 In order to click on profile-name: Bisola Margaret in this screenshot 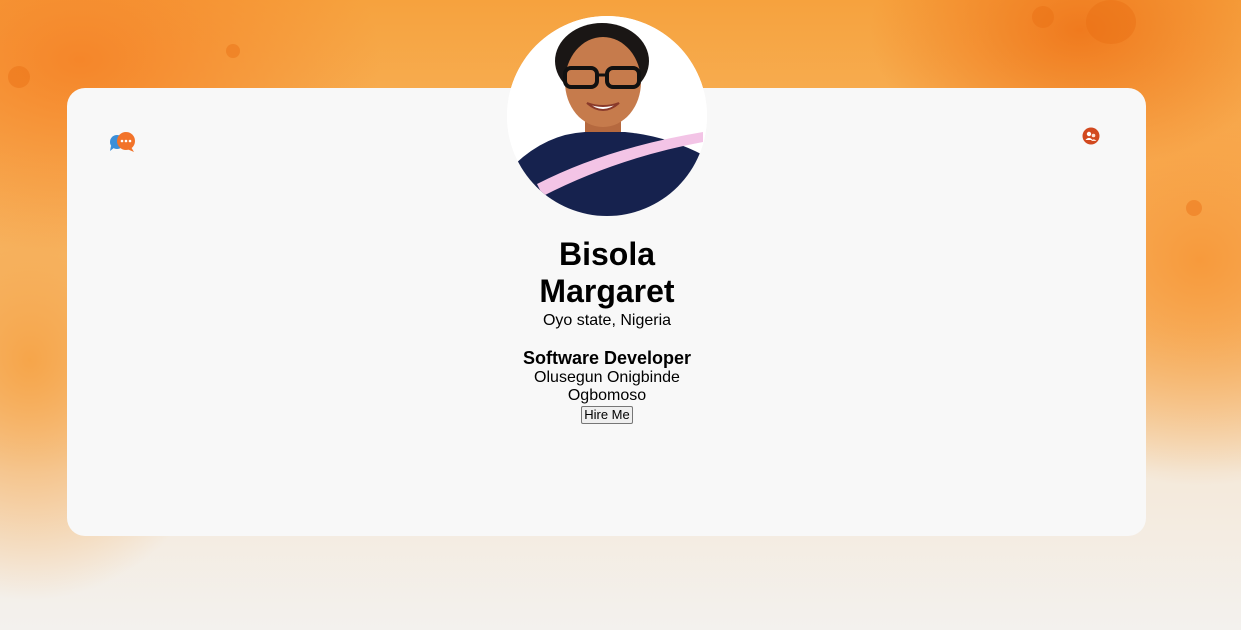, I will do `click(607, 272)`.